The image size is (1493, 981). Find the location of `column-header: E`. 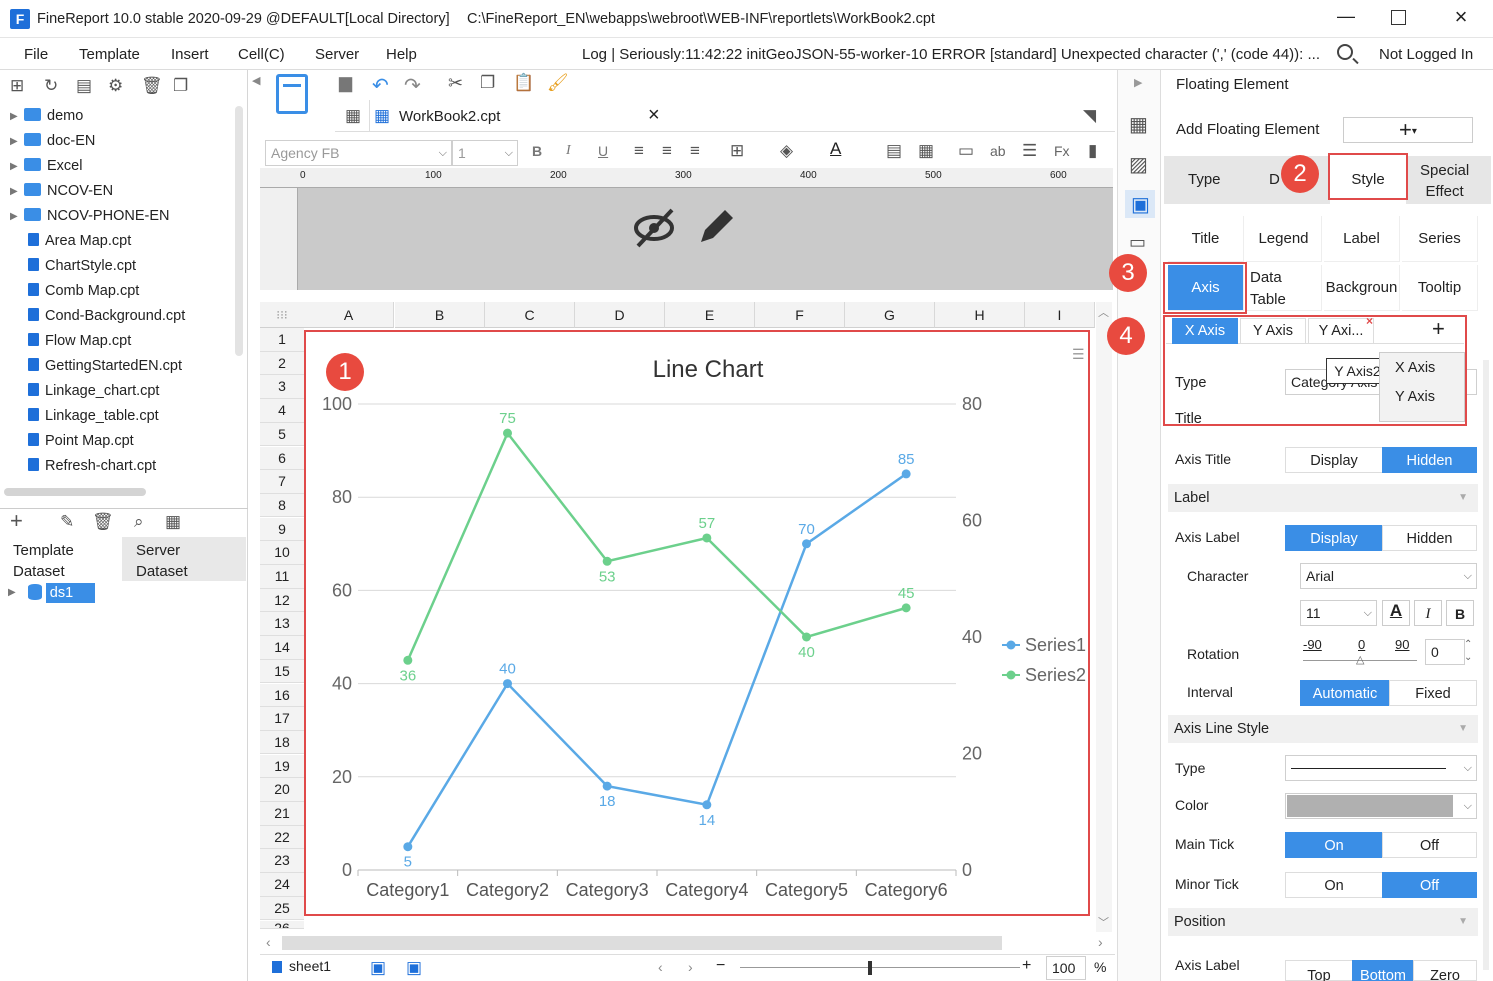

column-header: E is located at coordinates (710, 315).